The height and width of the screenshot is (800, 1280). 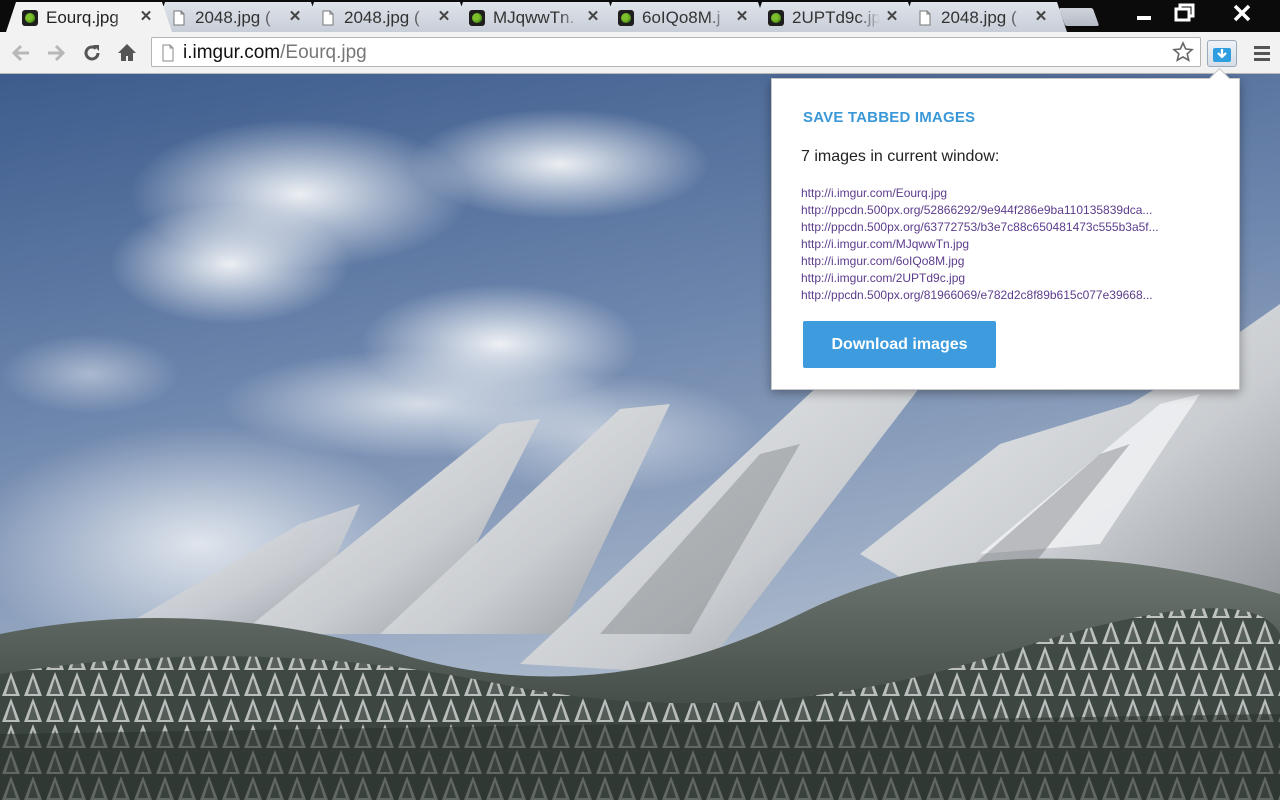 I want to click on image-link: http://i.imgur.com/6oIQo8M.jpg, so click(x=1007, y=261).